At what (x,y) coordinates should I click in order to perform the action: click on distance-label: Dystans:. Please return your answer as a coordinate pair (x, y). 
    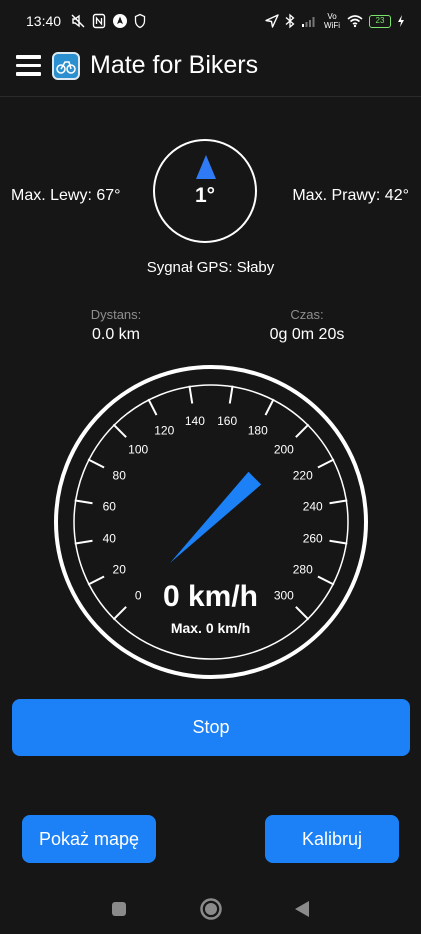
    Looking at the image, I should click on (116, 314).